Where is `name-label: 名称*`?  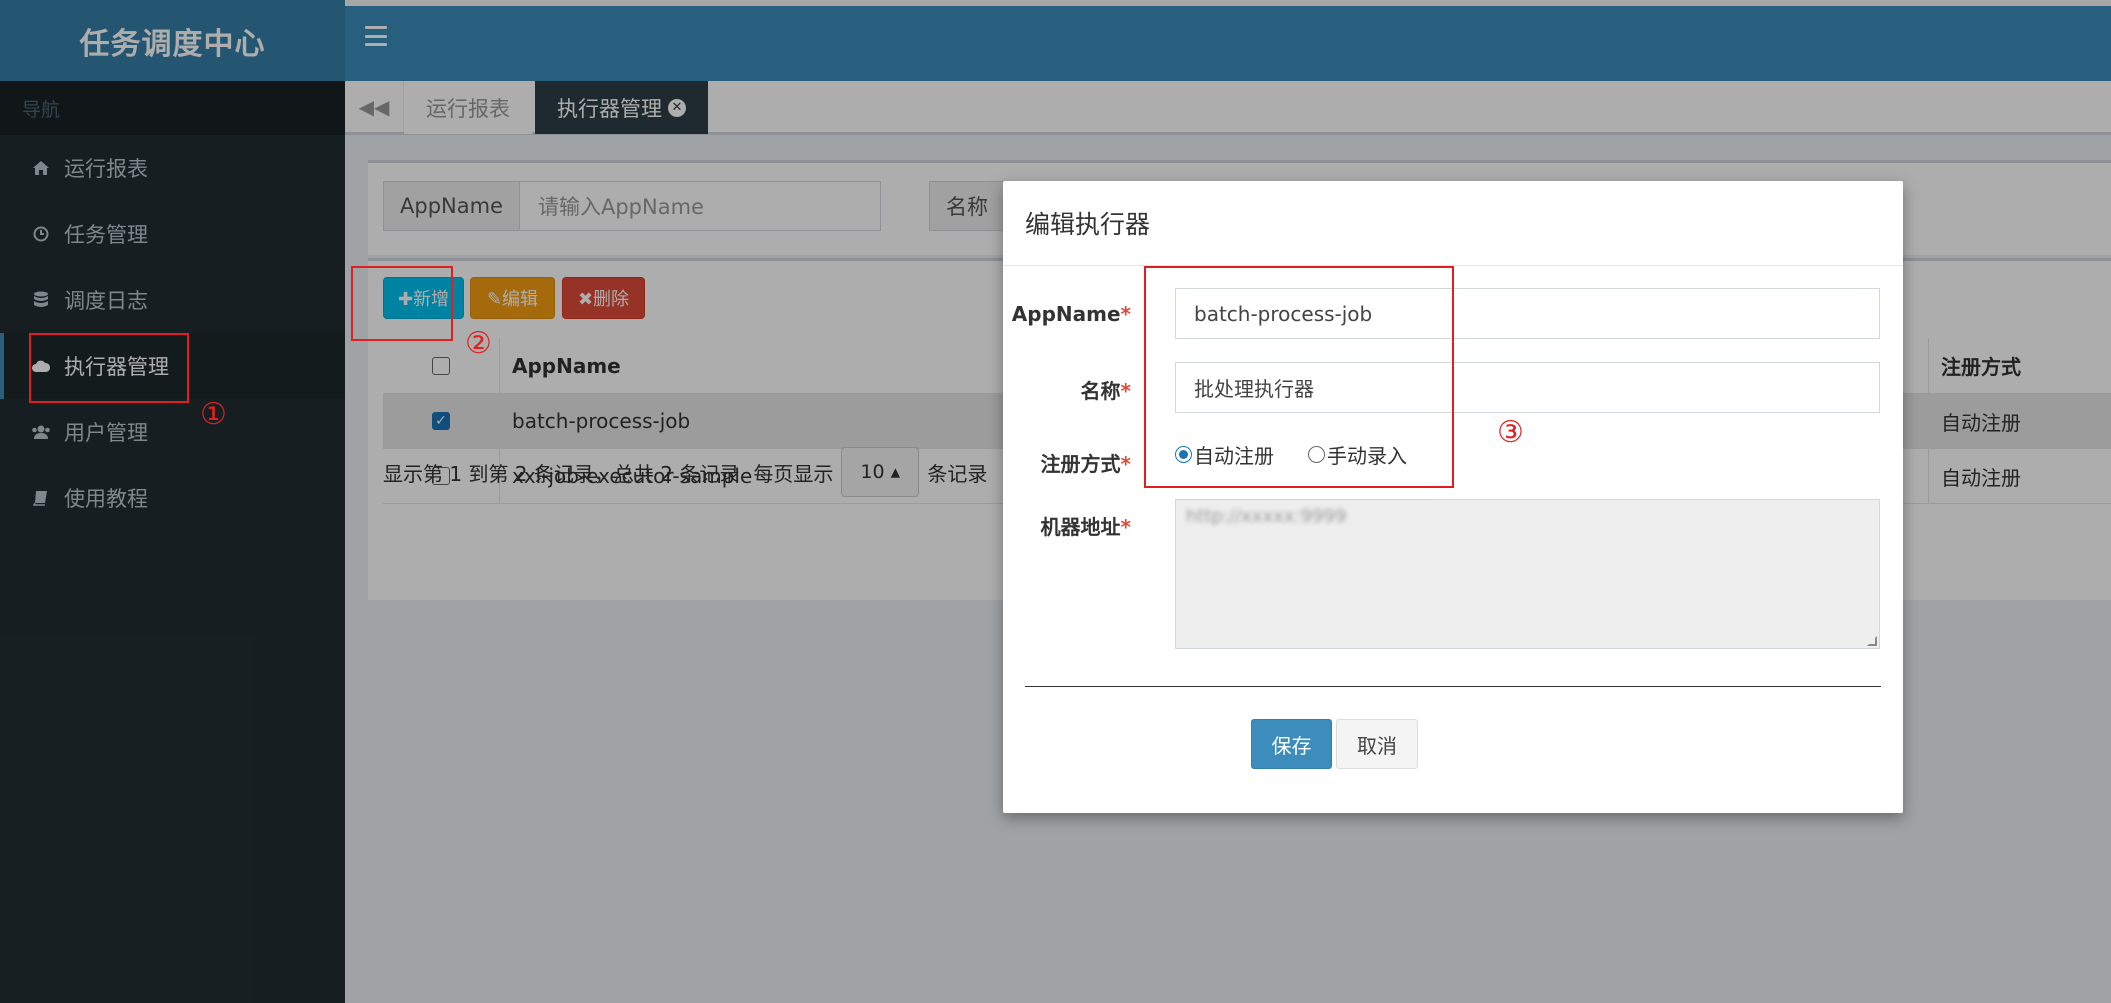 name-label: 名称* is located at coordinates (1105, 391).